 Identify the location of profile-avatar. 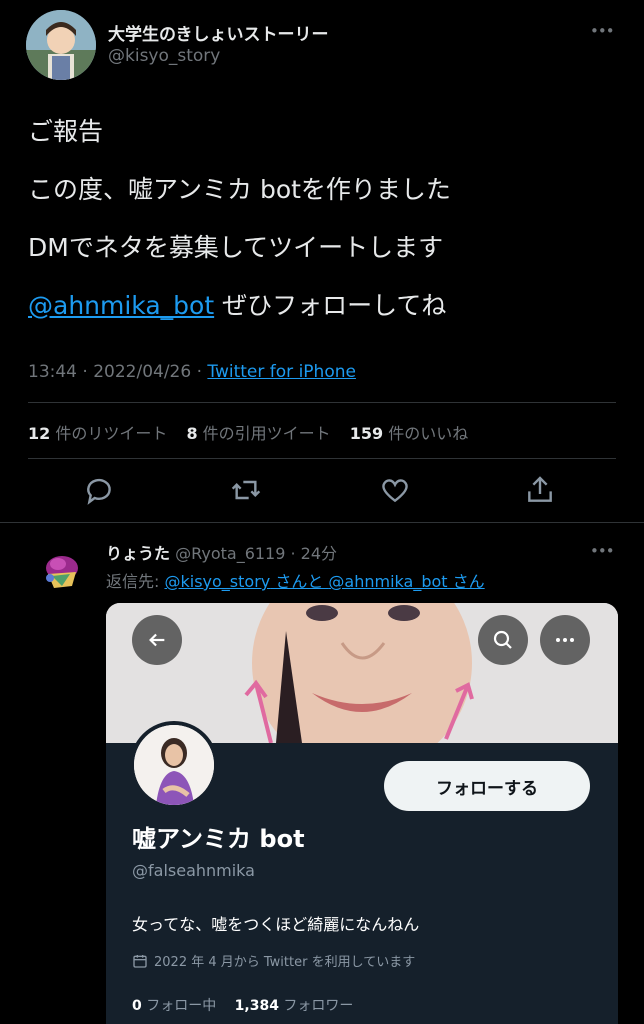
(174, 765).